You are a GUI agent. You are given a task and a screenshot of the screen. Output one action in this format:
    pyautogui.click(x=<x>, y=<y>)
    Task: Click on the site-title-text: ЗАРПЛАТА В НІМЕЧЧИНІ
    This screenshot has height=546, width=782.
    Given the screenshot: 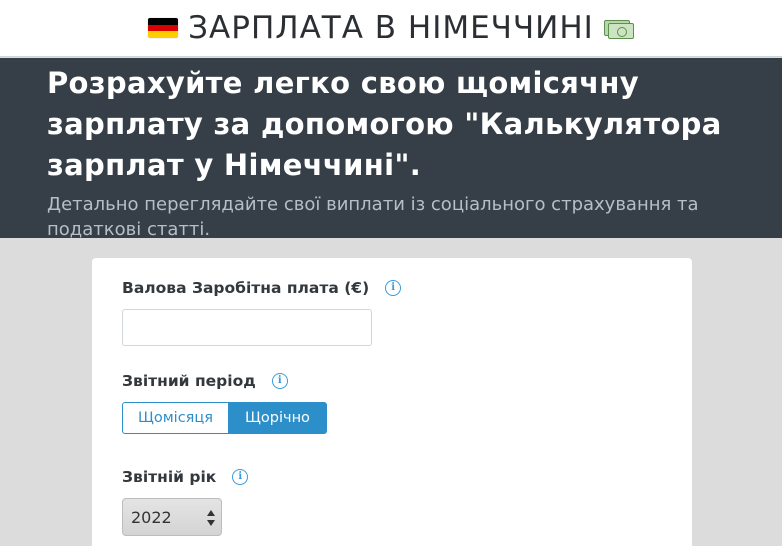 What is the action you would take?
    pyautogui.click(x=391, y=28)
    